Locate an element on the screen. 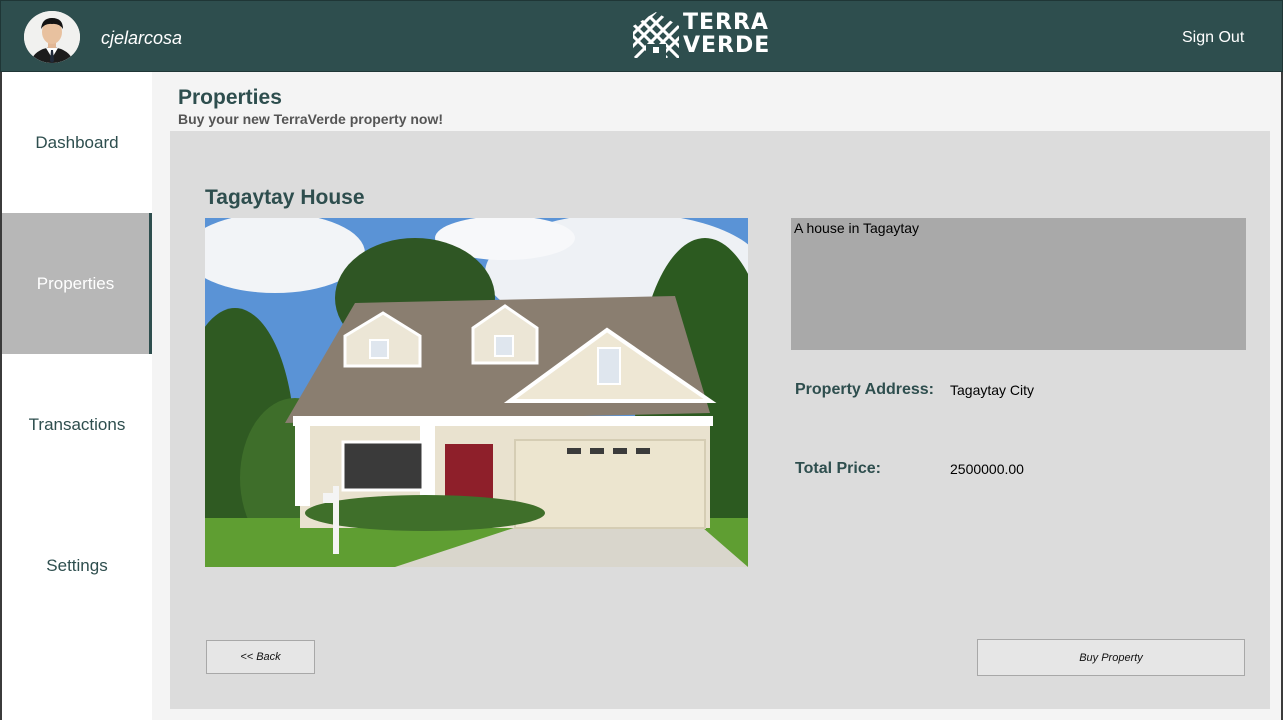  page-subtitle: Buy your new TerraVerde property now! is located at coordinates (311, 119).